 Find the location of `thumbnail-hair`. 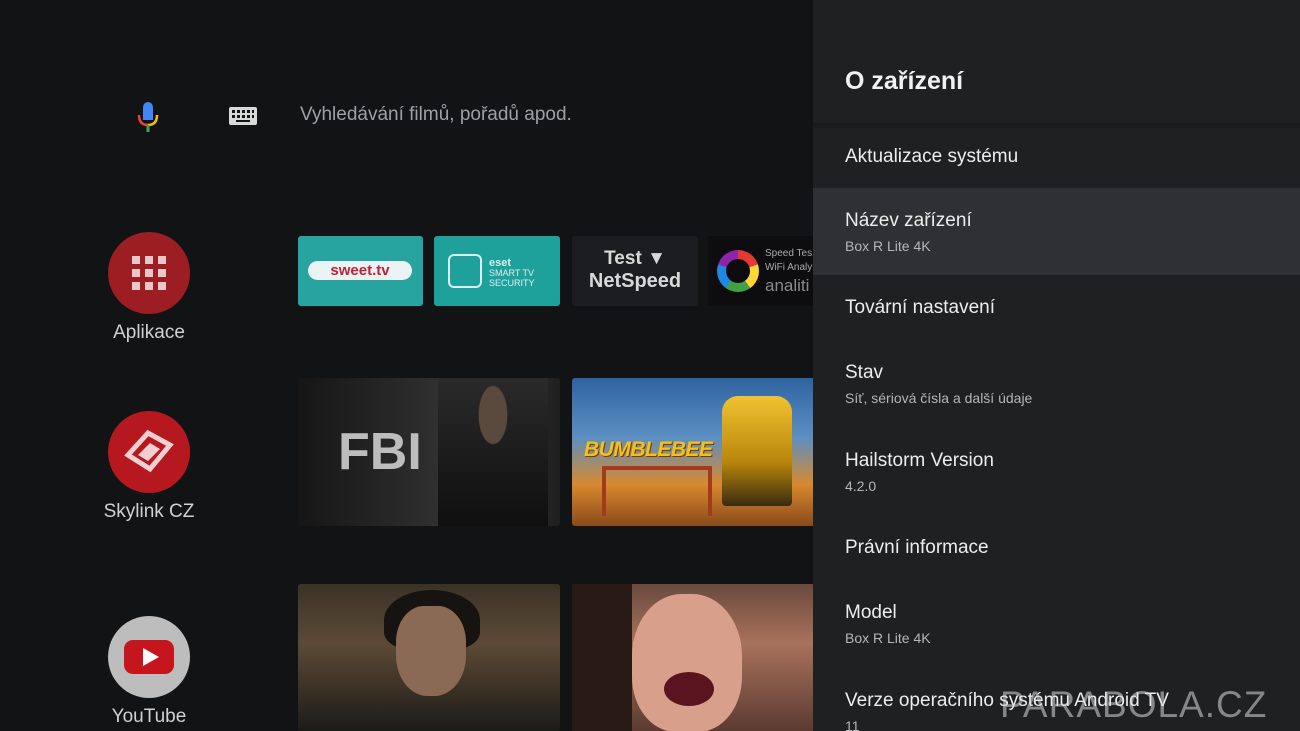

thumbnail-hair is located at coordinates (602, 657).